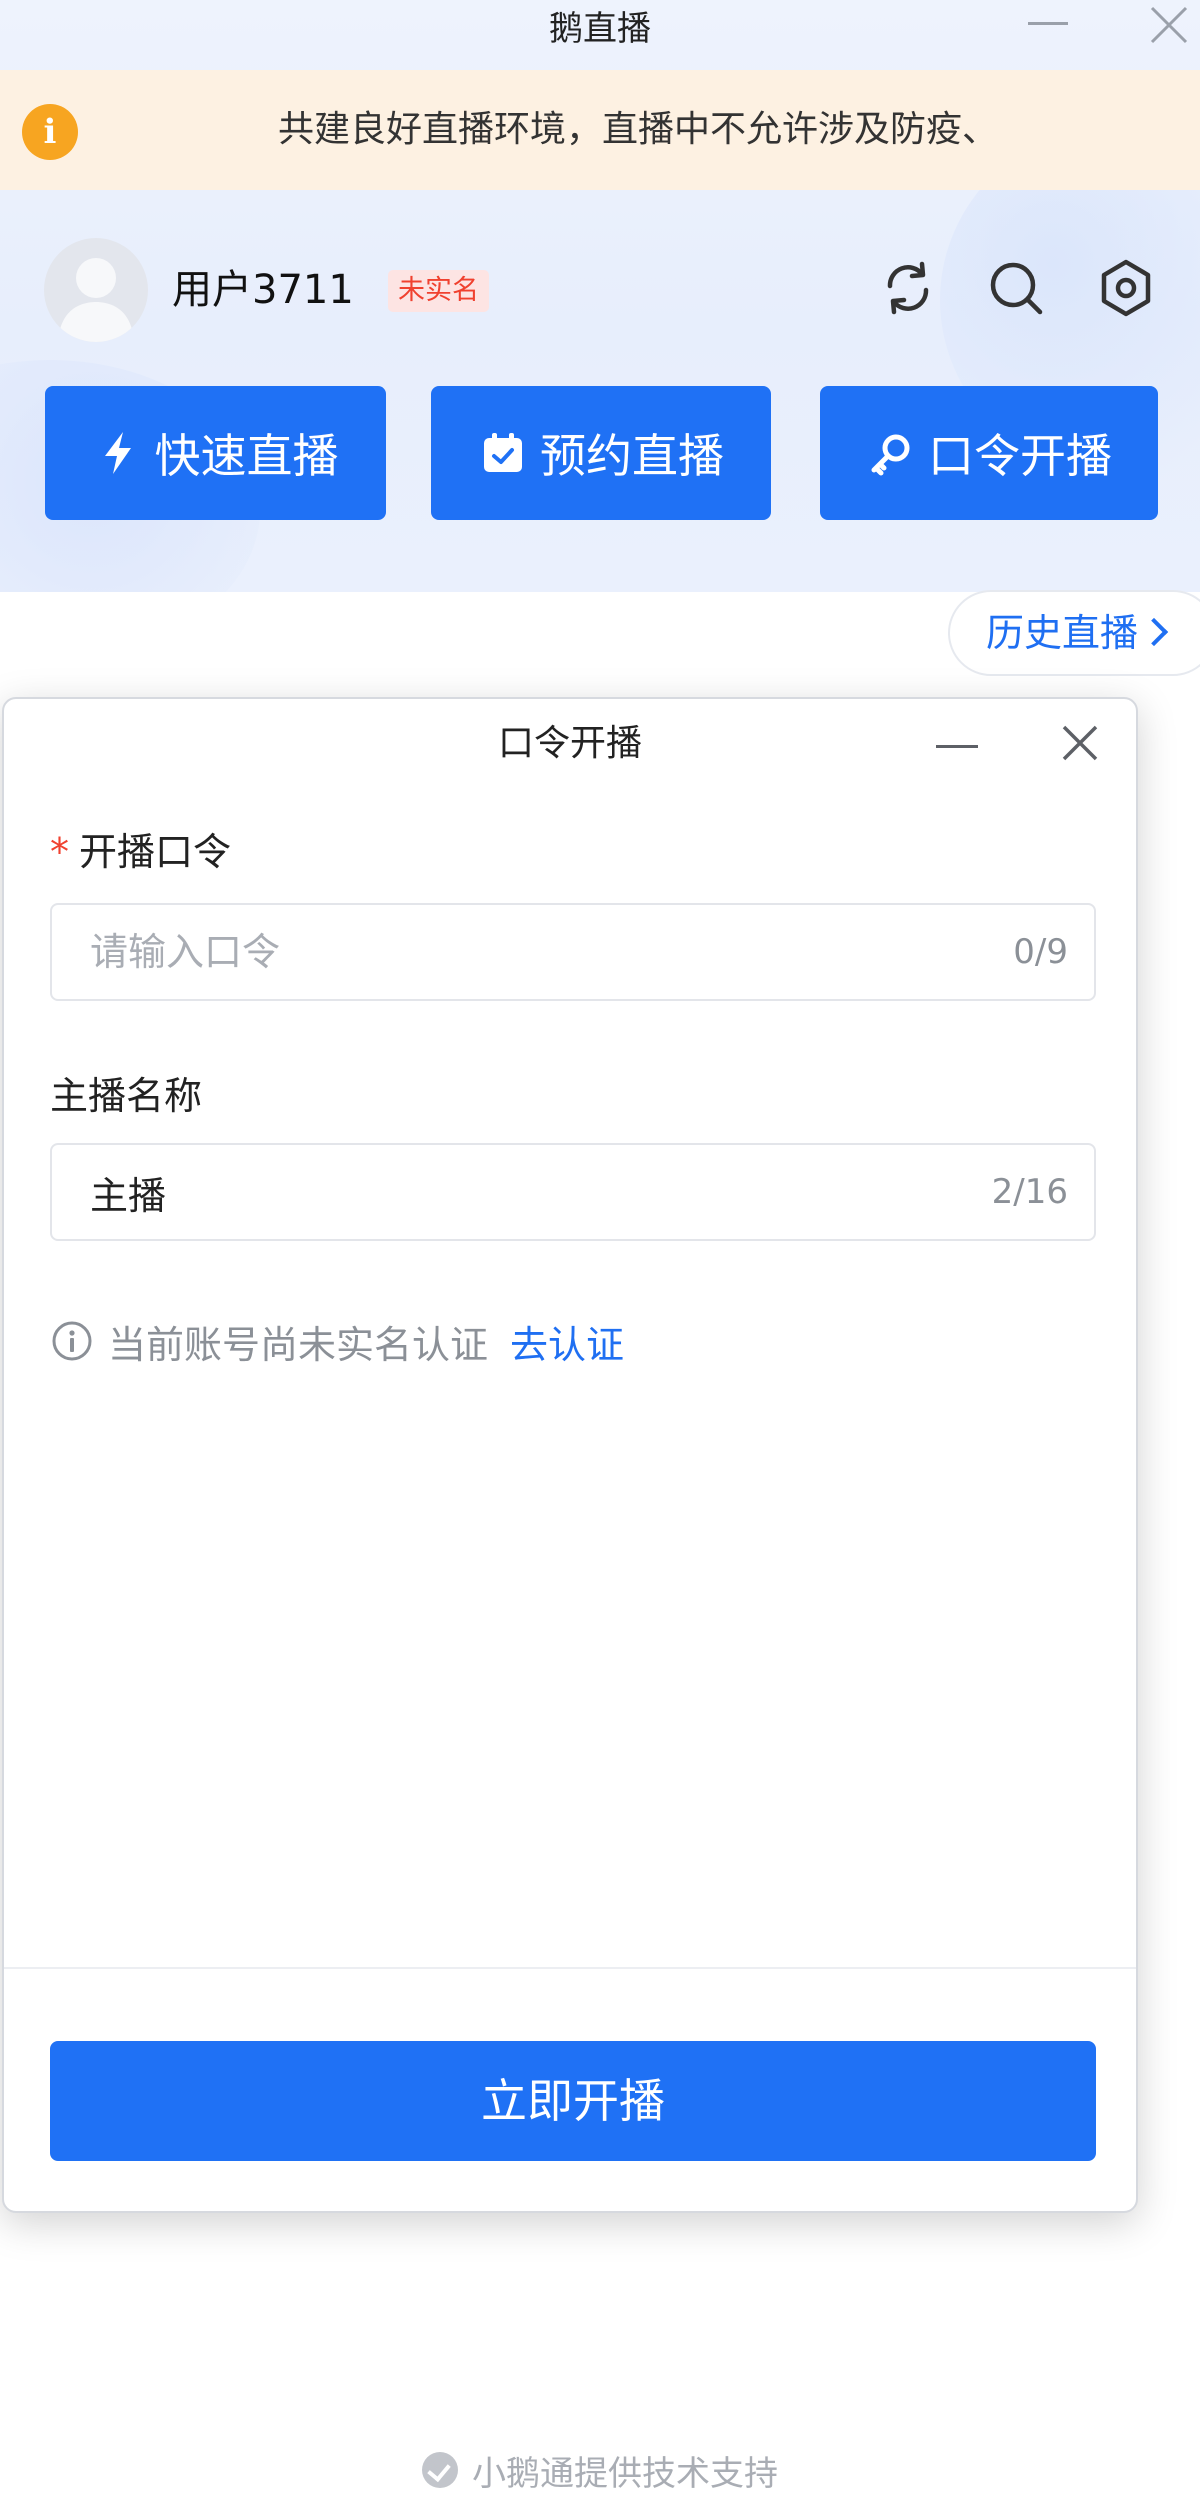  I want to click on avatar, so click(96, 290).